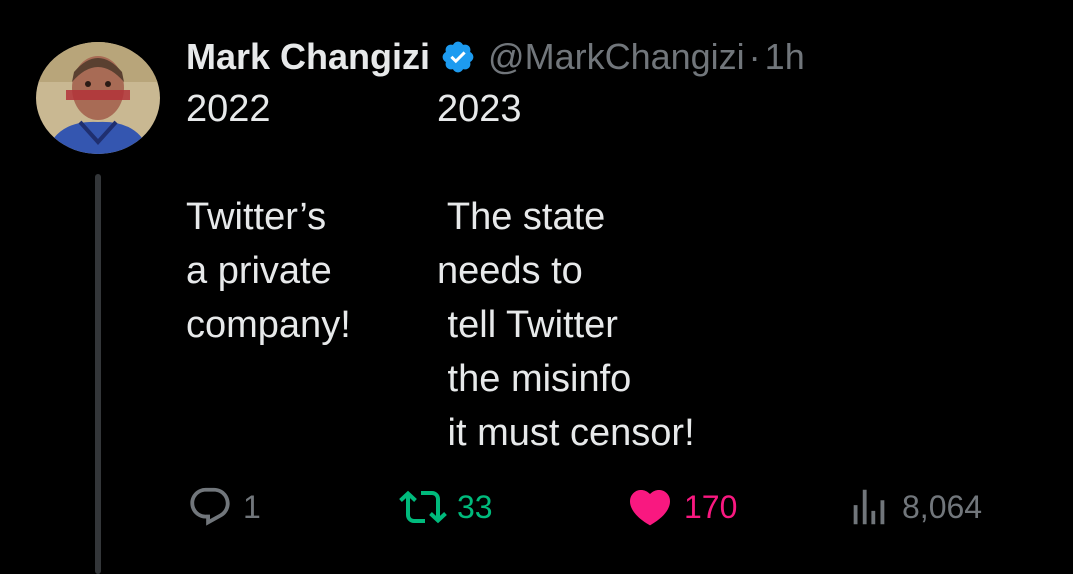 The image size is (1073, 574). I want to click on reply-button: 1, so click(224, 507).